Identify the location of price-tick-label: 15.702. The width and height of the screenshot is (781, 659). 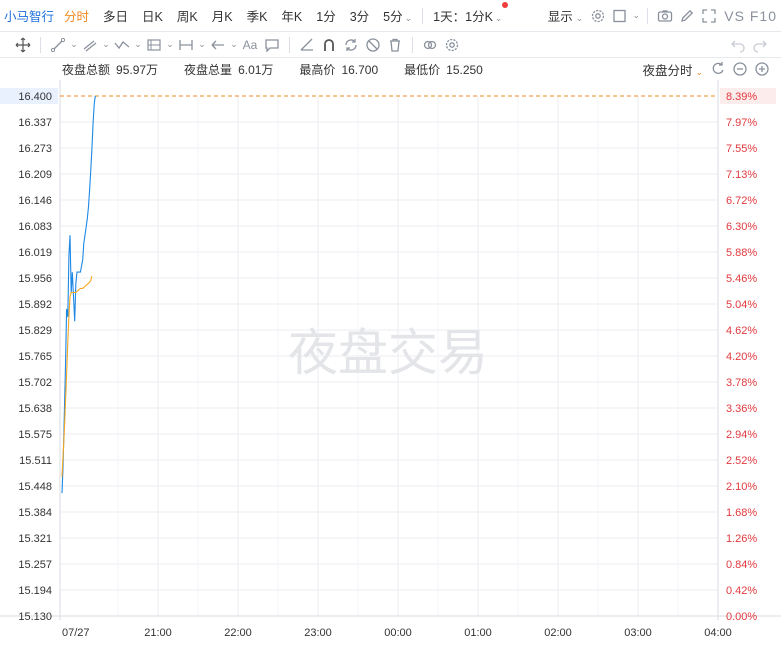
(35, 383).